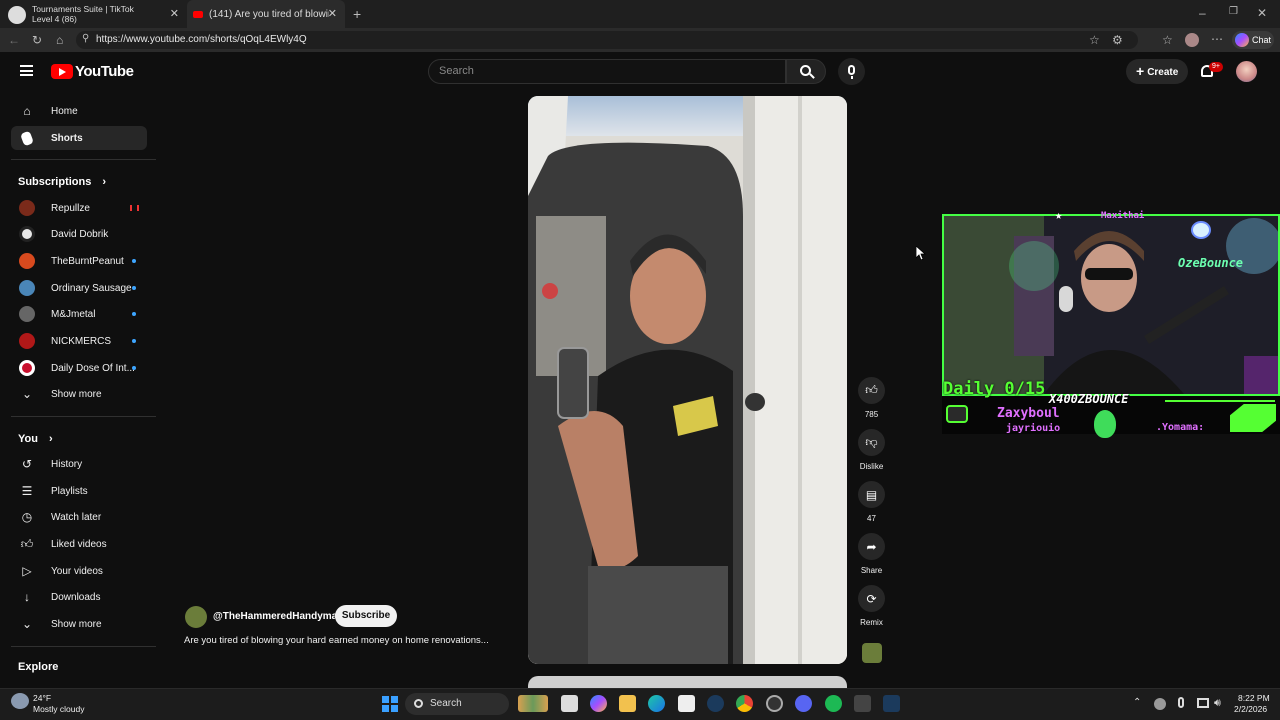 The width and height of the screenshot is (1280, 720). What do you see at coordinates (891, 703) in the screenshot?
I see `steam-app-icon` at bounding box center [891, 703].